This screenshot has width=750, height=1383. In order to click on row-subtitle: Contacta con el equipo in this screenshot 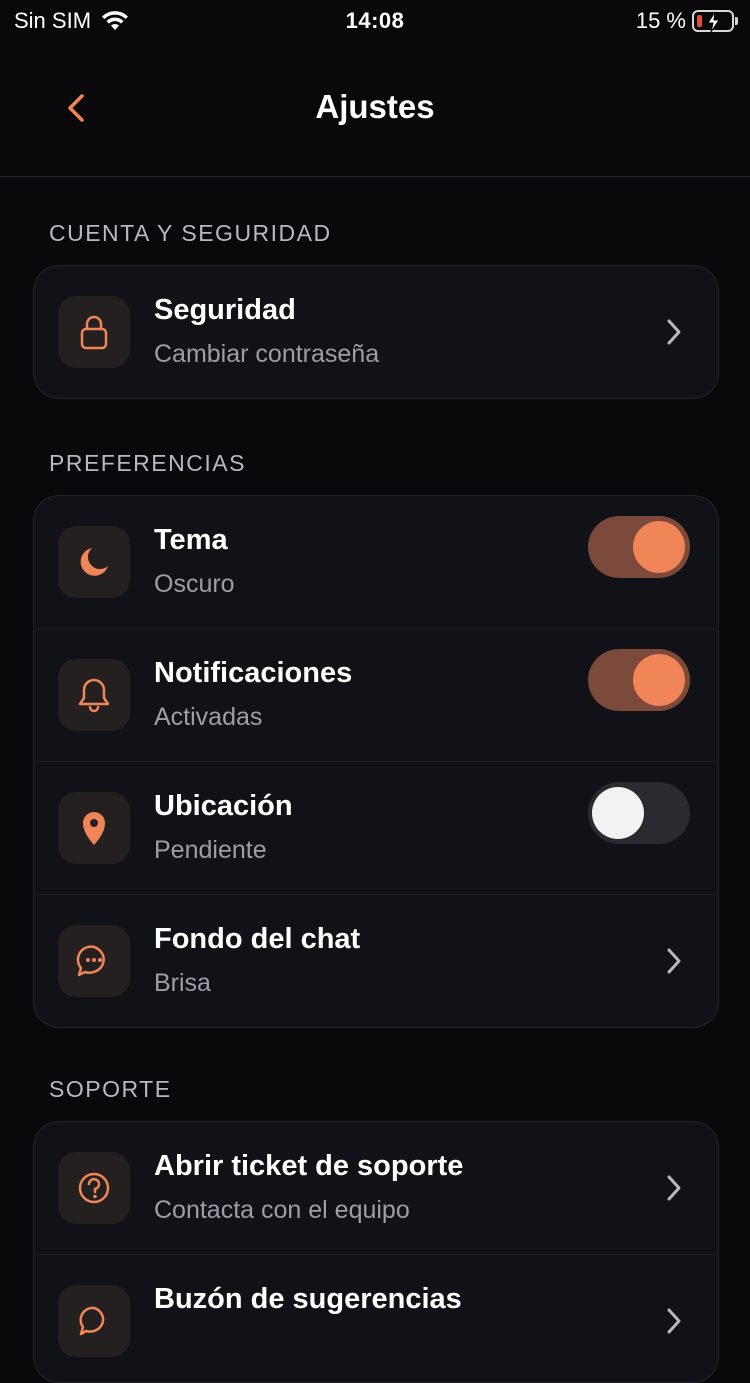, I will do `click(282, 1210)`.